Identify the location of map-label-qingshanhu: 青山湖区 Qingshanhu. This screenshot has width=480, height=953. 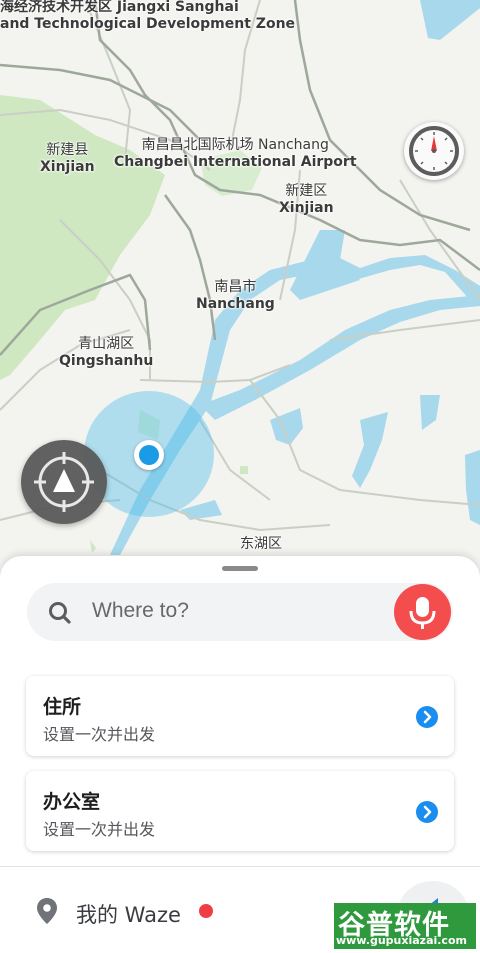
(106, 352).